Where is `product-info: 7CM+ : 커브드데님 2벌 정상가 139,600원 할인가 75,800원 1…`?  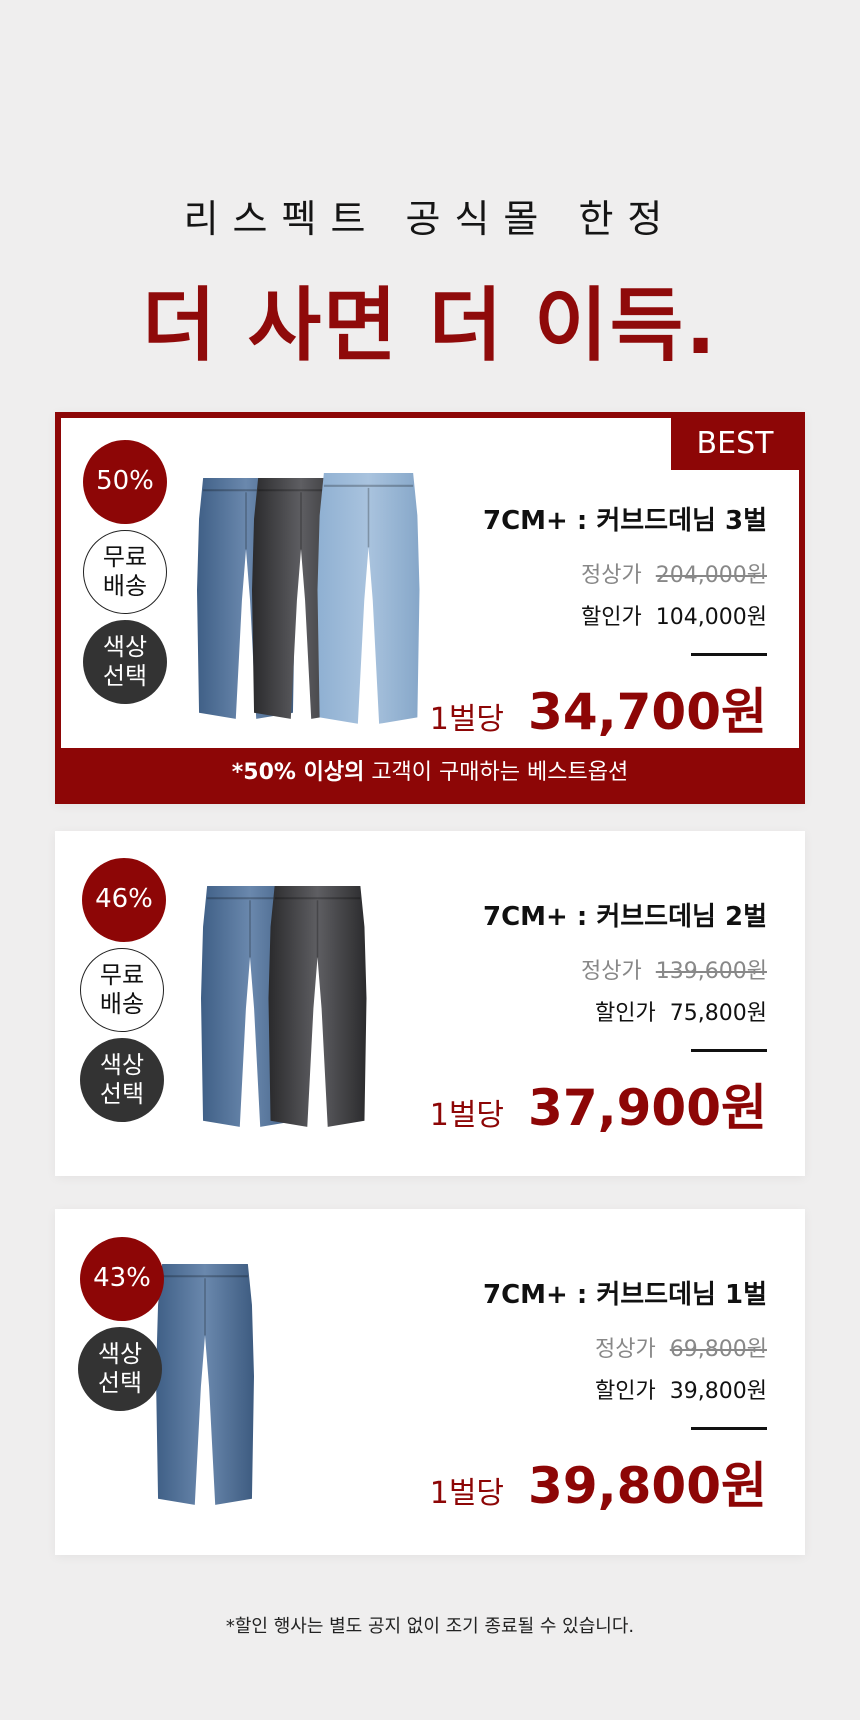
product-info: 7CM+ : 커브드데님 2벌 정상가 139,600원 할인가 75,800원 1… is located at coordinates (598, 1018).